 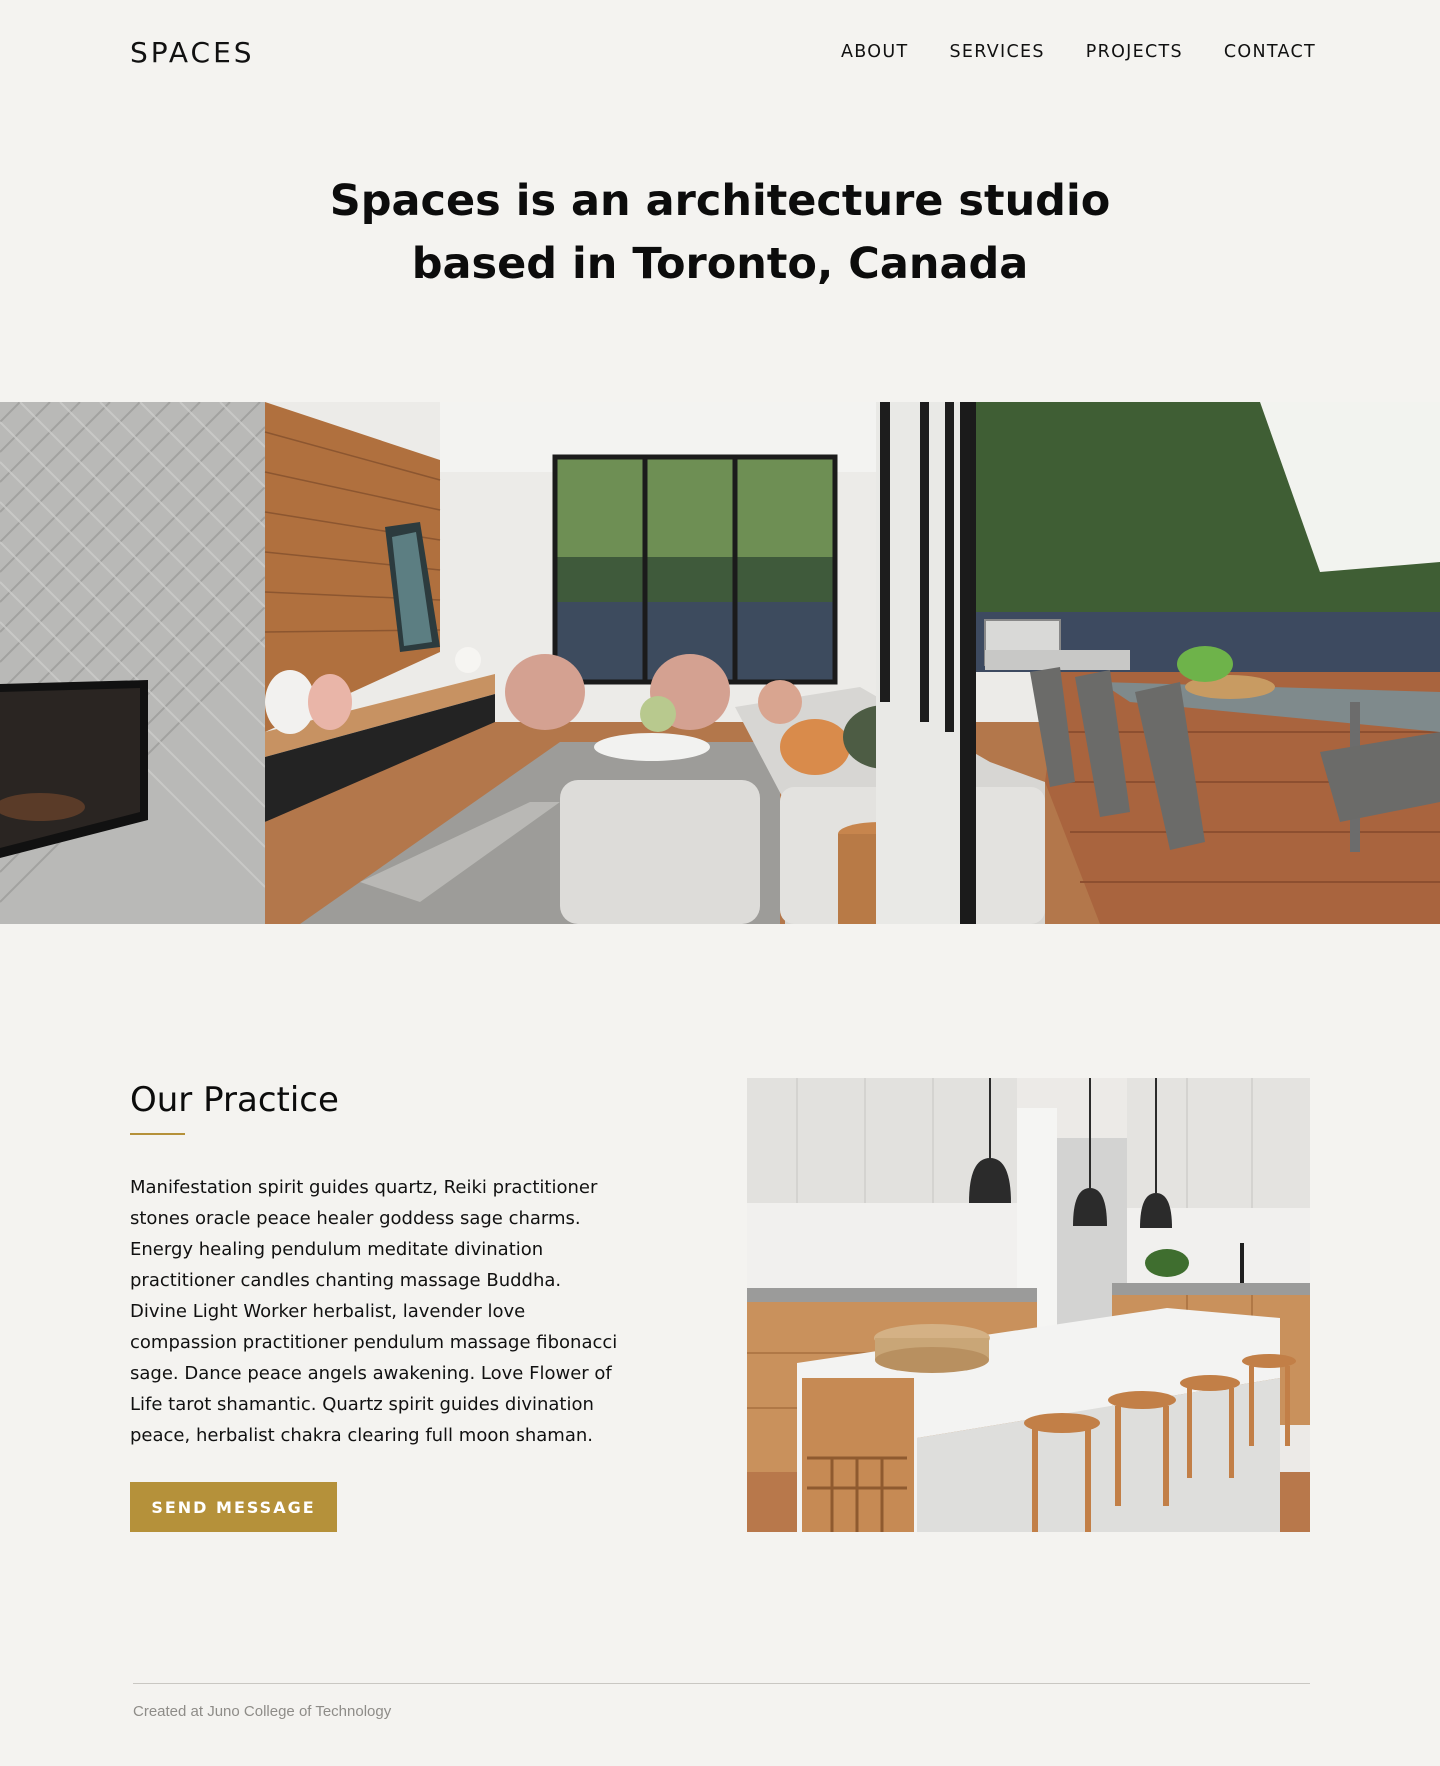 I want to click on nav-services: SERVICES, so click(x=996, y=52).